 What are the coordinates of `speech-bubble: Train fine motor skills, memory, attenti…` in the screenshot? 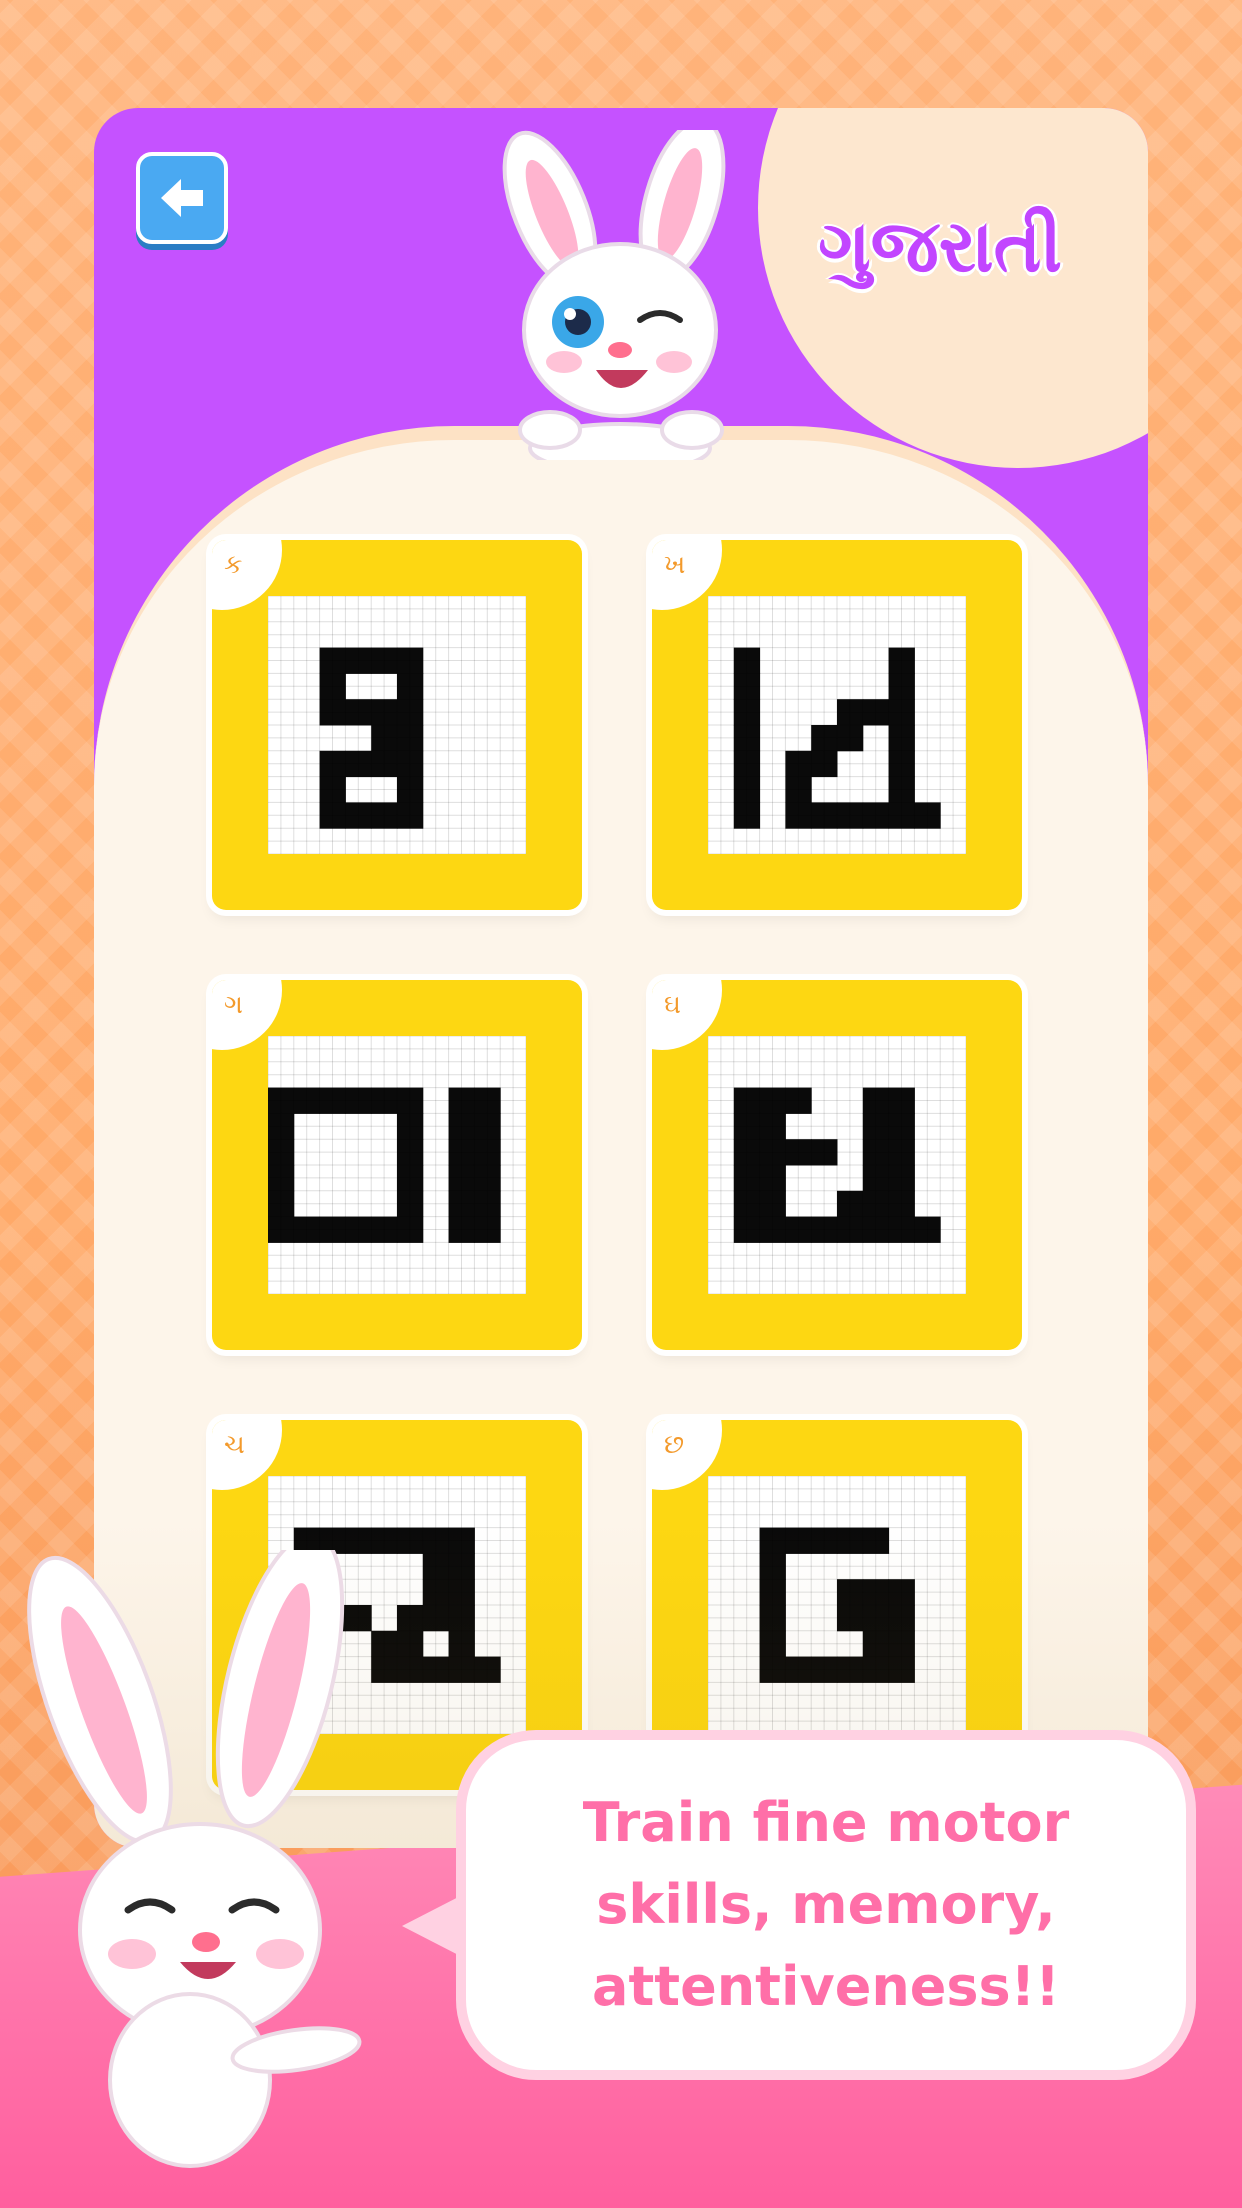 It's located at (826, 1905).